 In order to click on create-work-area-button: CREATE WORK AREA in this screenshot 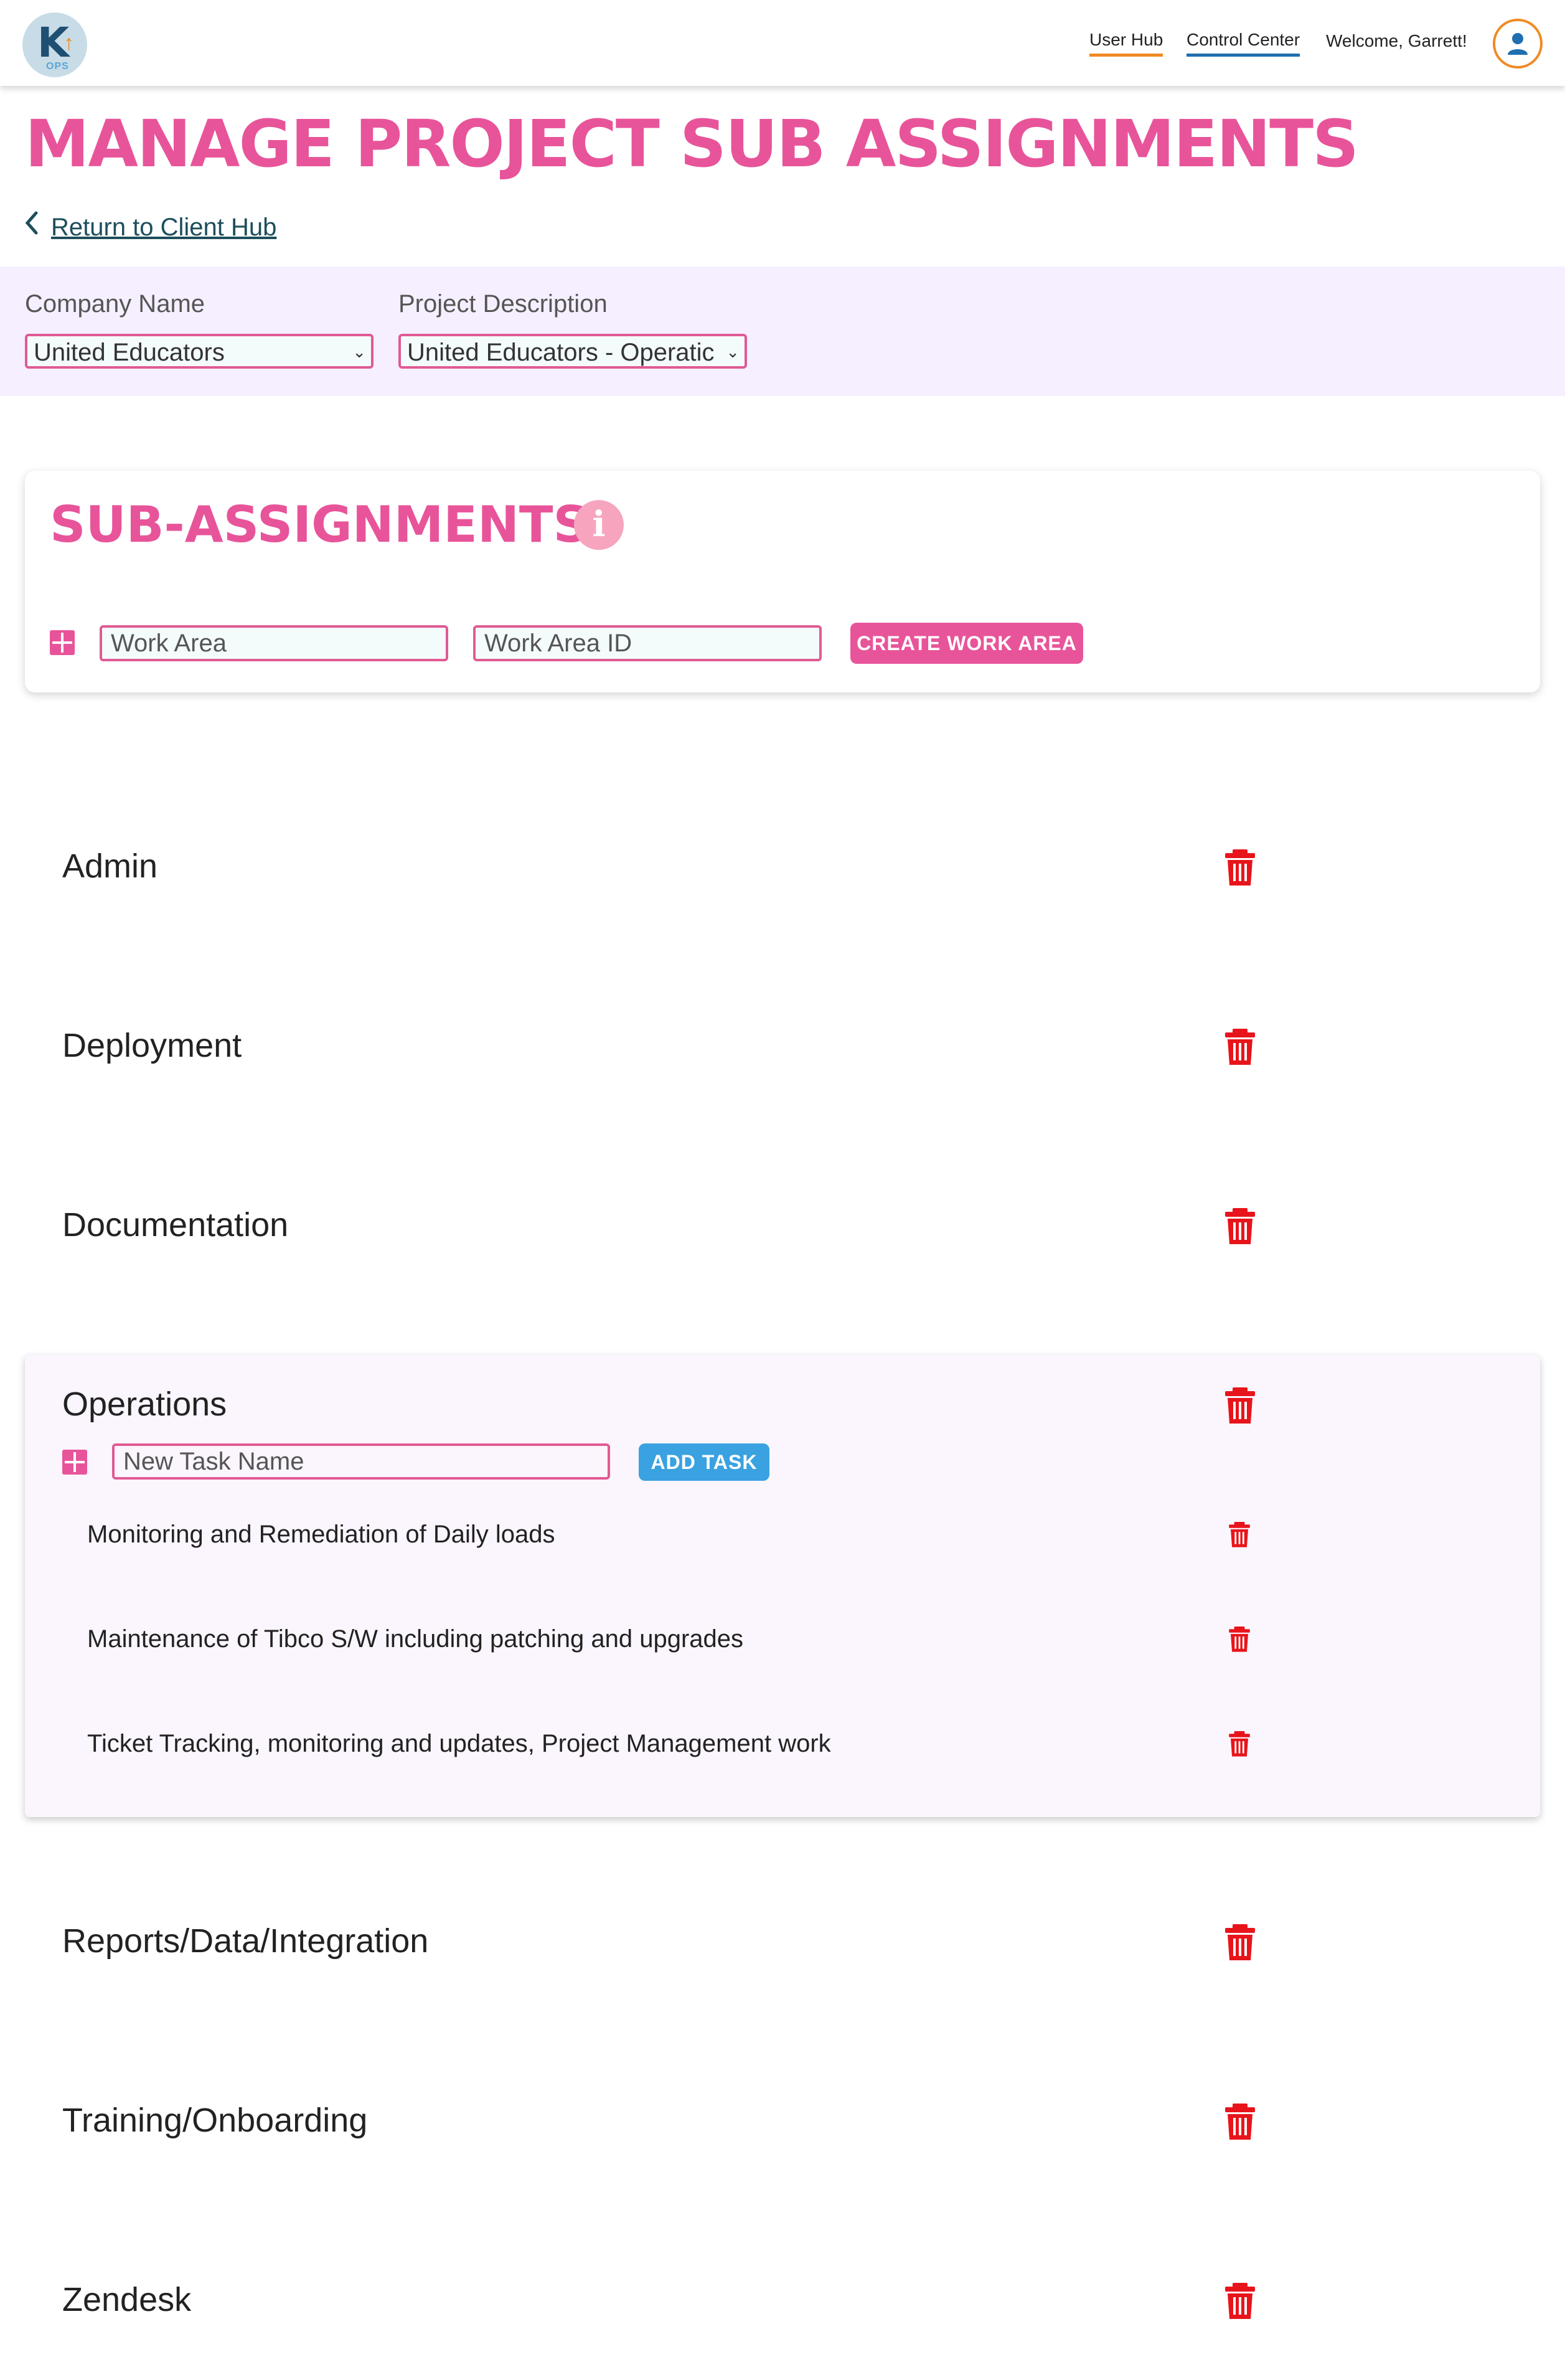, I will do `click(966, 644)`.